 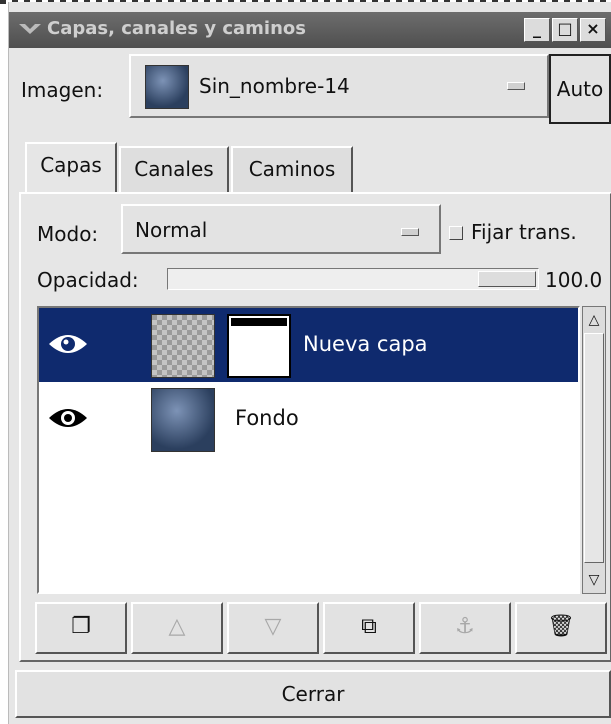 What do you see at coordinates (594, 580) in the screenshot?
I see `scroll-down-arrow-icon: ▽` at bounding box center [594, 580].